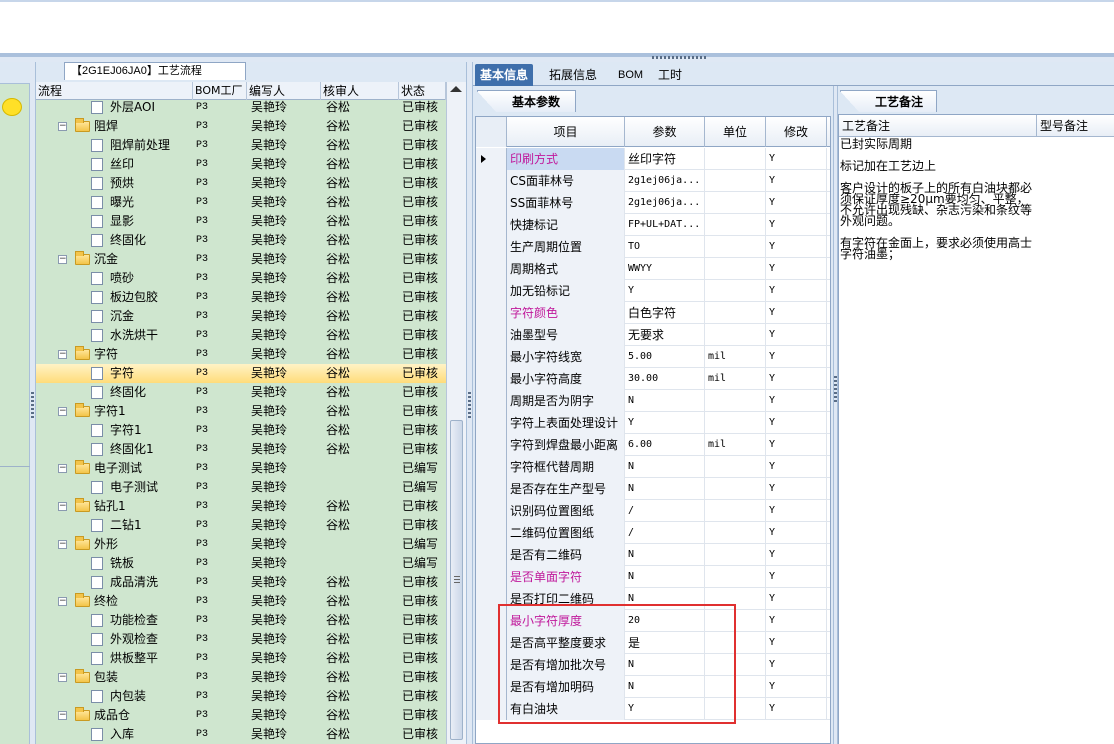 The image size is (1114, 744). Describe the element at coordinates (665, 379) in the screenshot. I see `param-value-cell: 30.00` at that location.